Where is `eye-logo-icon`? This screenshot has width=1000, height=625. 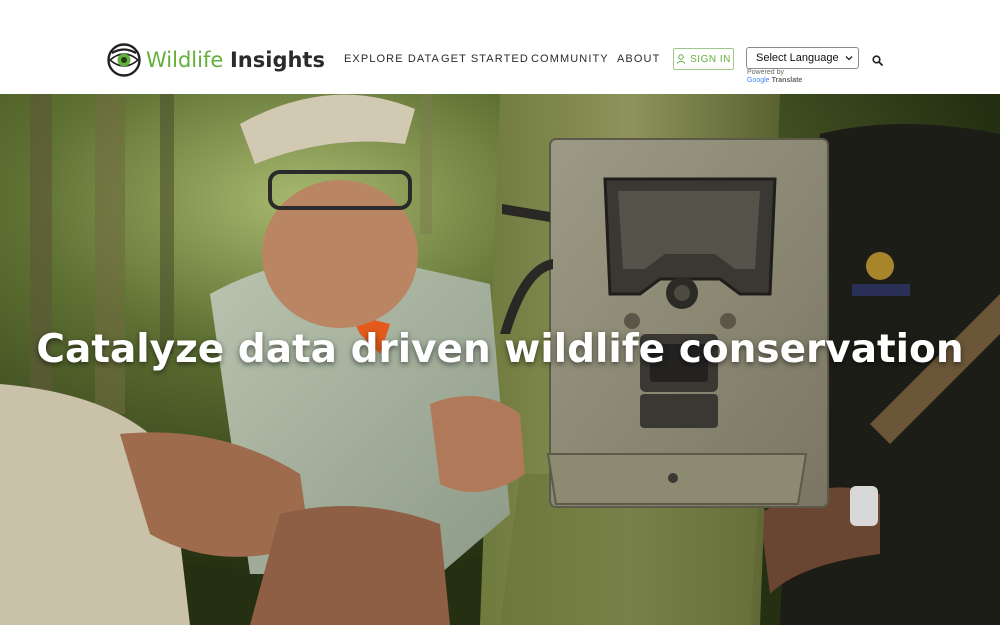 eye-logo-icon is located at coordinates (124, 60).